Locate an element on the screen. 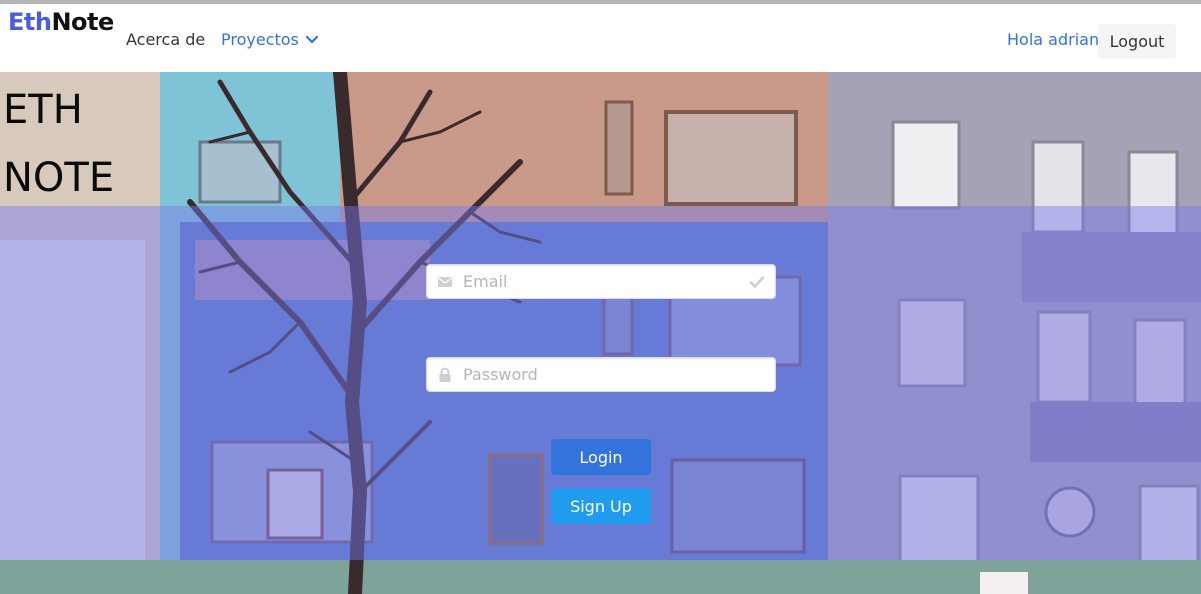  password-field-wrapper is located at coordinates (601, 374).